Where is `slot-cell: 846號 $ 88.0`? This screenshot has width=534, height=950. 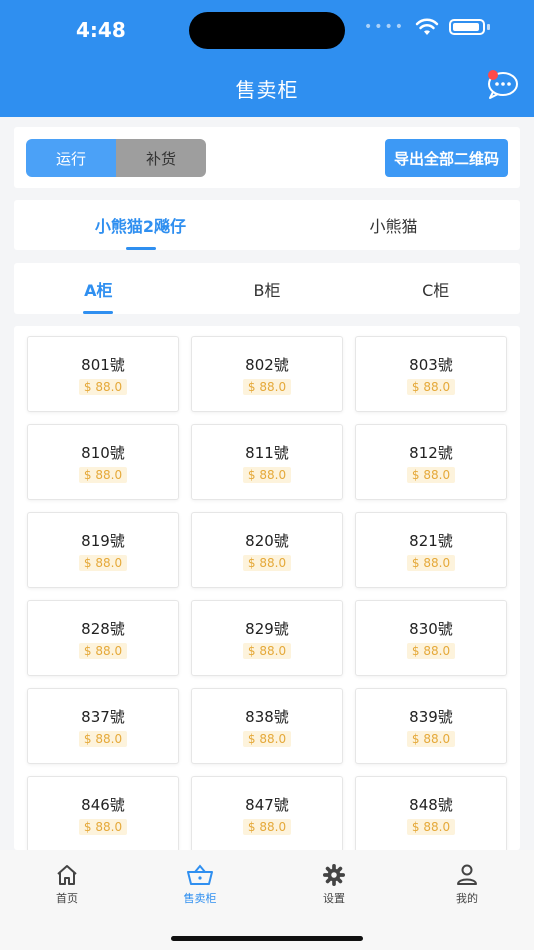 slot-cell: 846號 $ 88.0 is located at coordinates (103, 813).